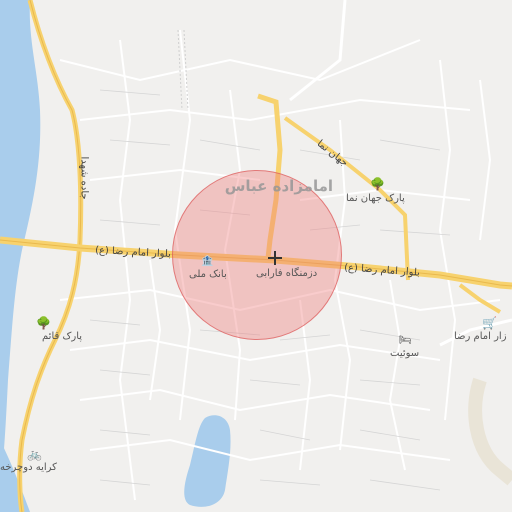 This screenshot has width=512, height=512. Describe the element at coordinates (405, 341) in the screenshot. I see `bed-icon: 🛏` at that location.